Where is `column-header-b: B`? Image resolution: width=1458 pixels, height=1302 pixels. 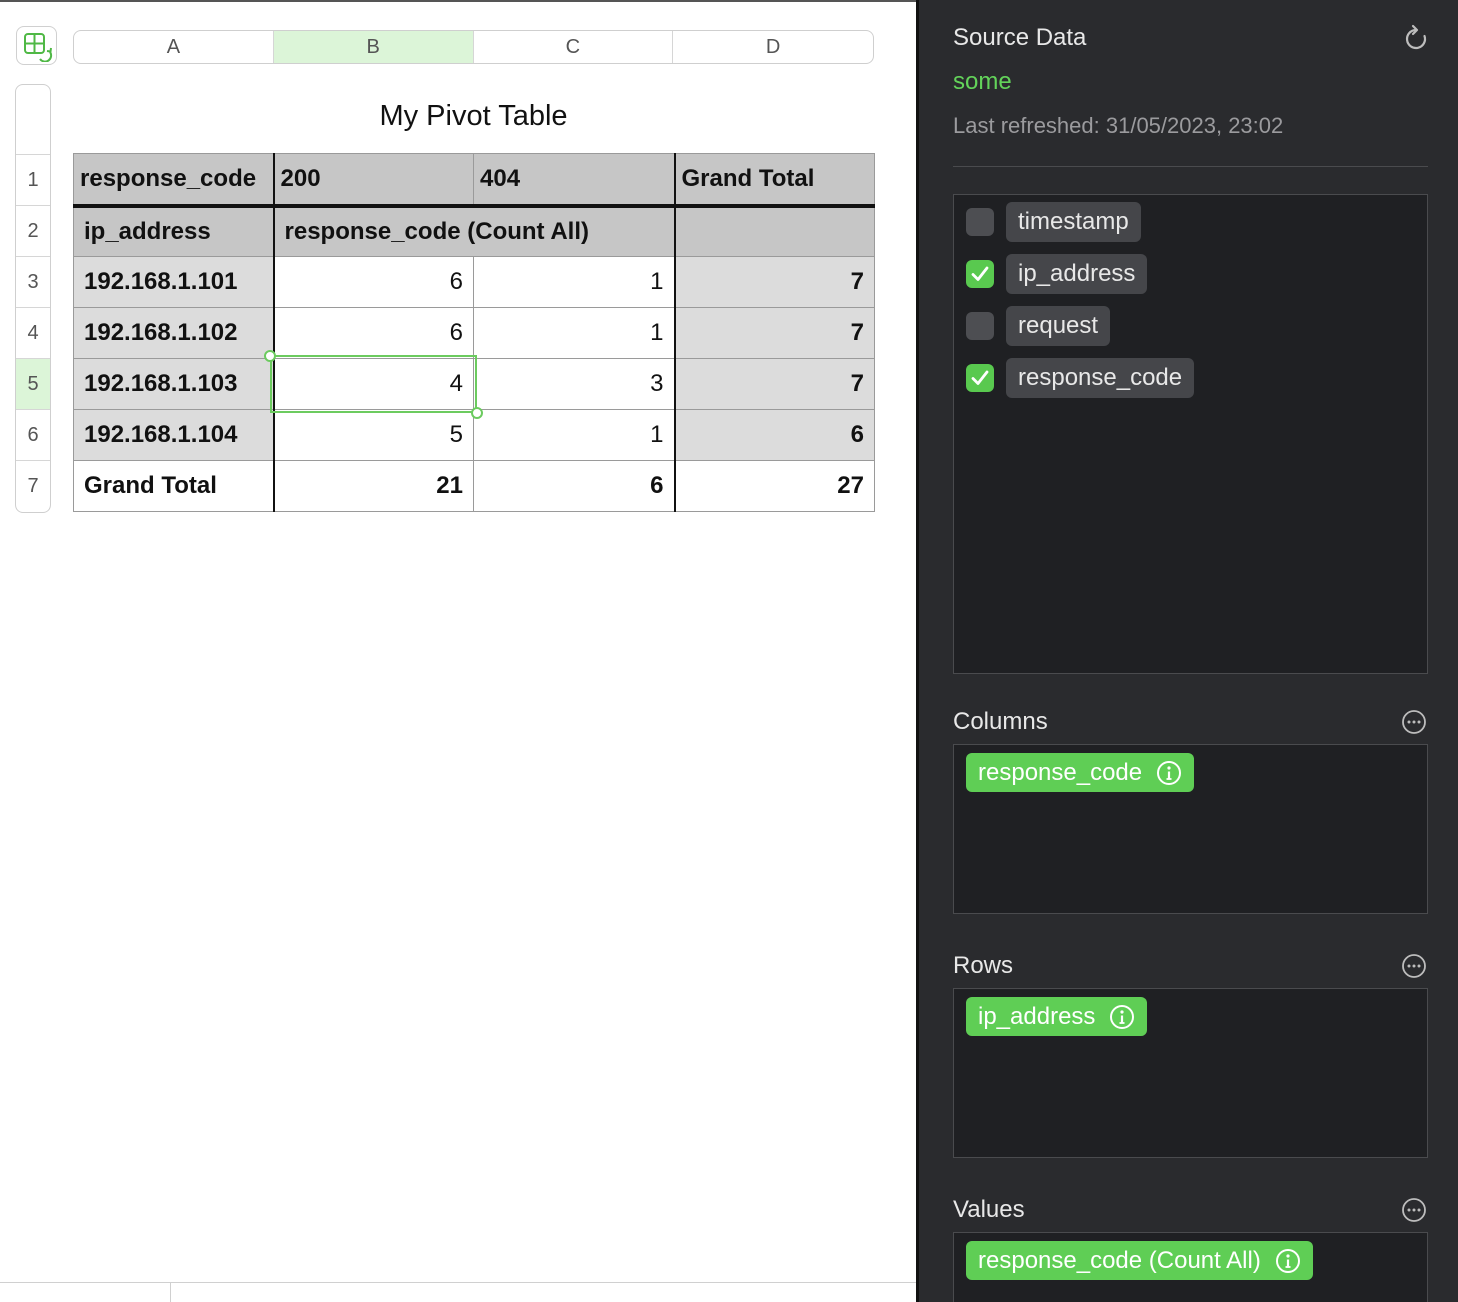 column-header-b: B is located at coordinates (373, 47).